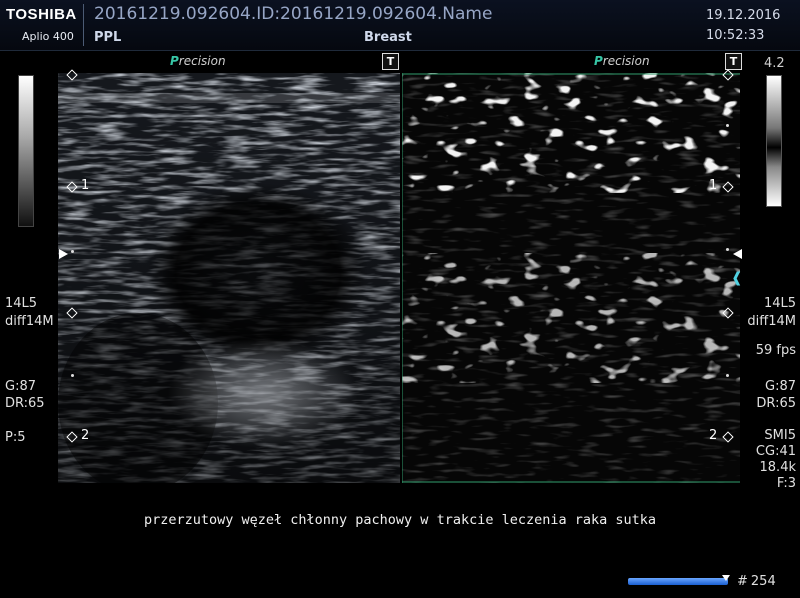 This screenshot has width=800, height=598. I want to click on right-dynamic-range: DR:65, so click(776, 403).